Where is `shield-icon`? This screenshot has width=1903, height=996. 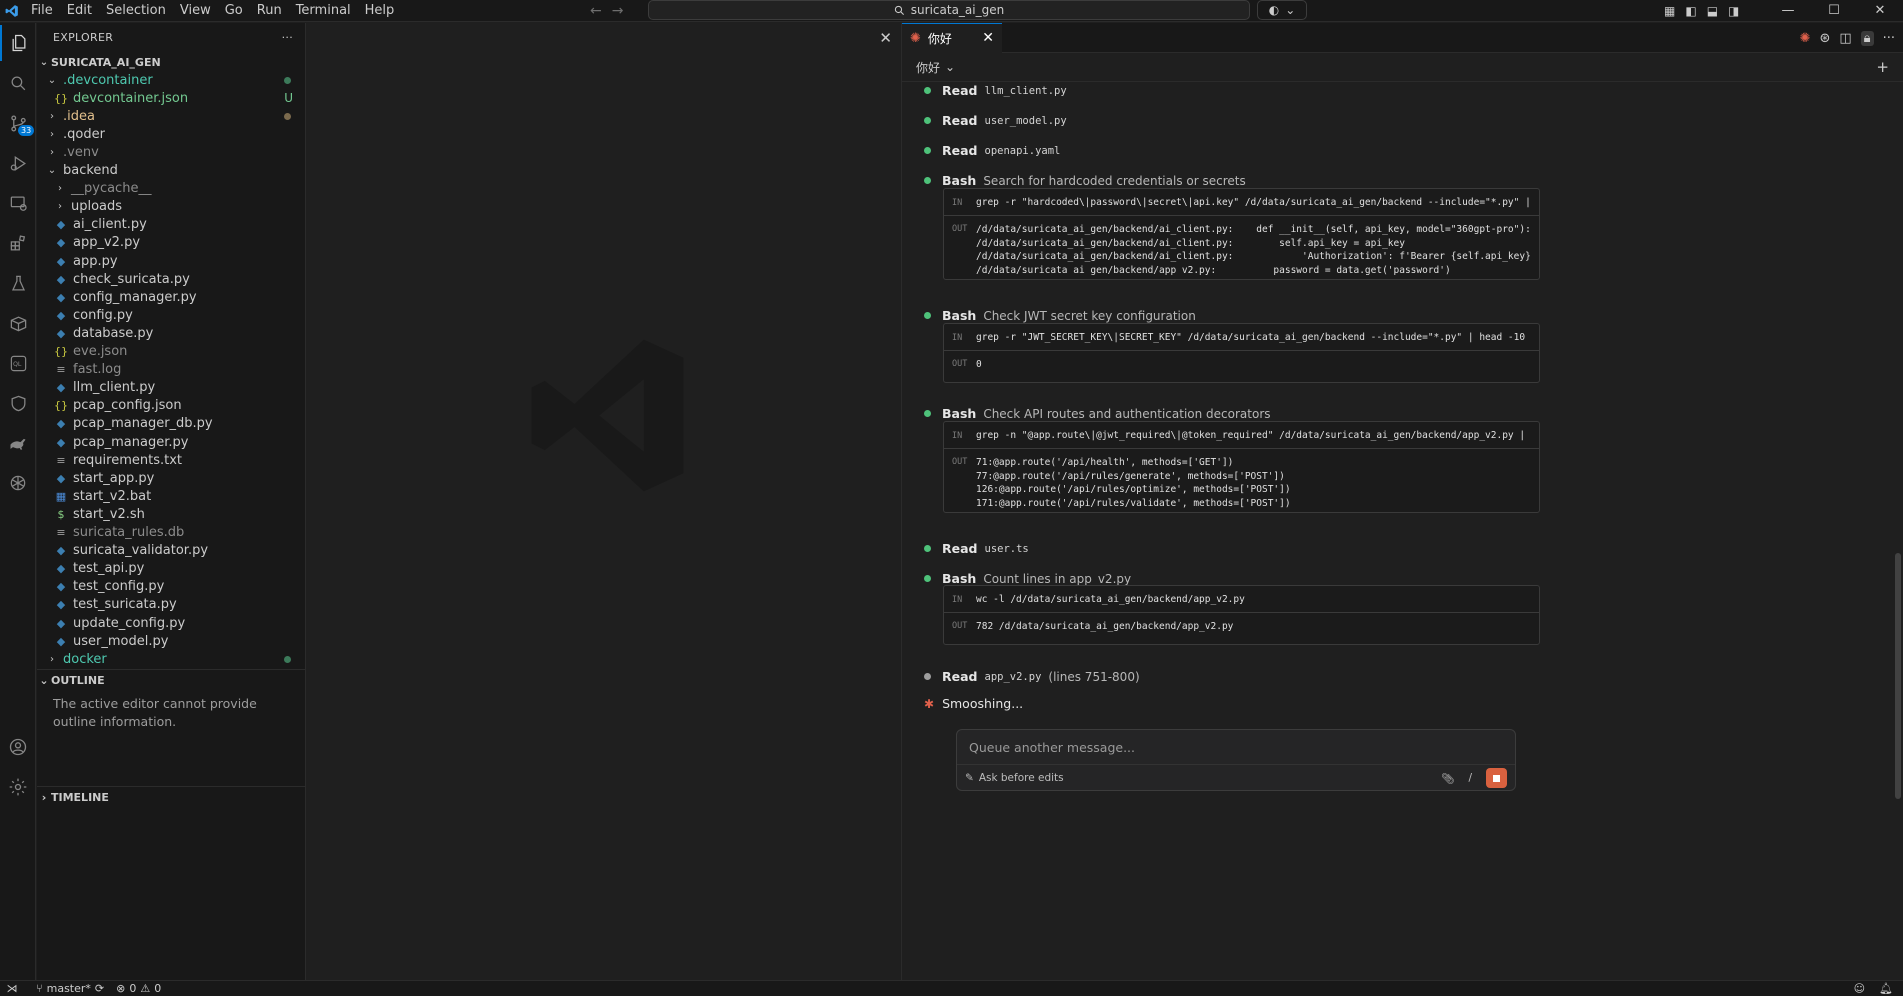 shield-icon is located at coordinates (18, 403).